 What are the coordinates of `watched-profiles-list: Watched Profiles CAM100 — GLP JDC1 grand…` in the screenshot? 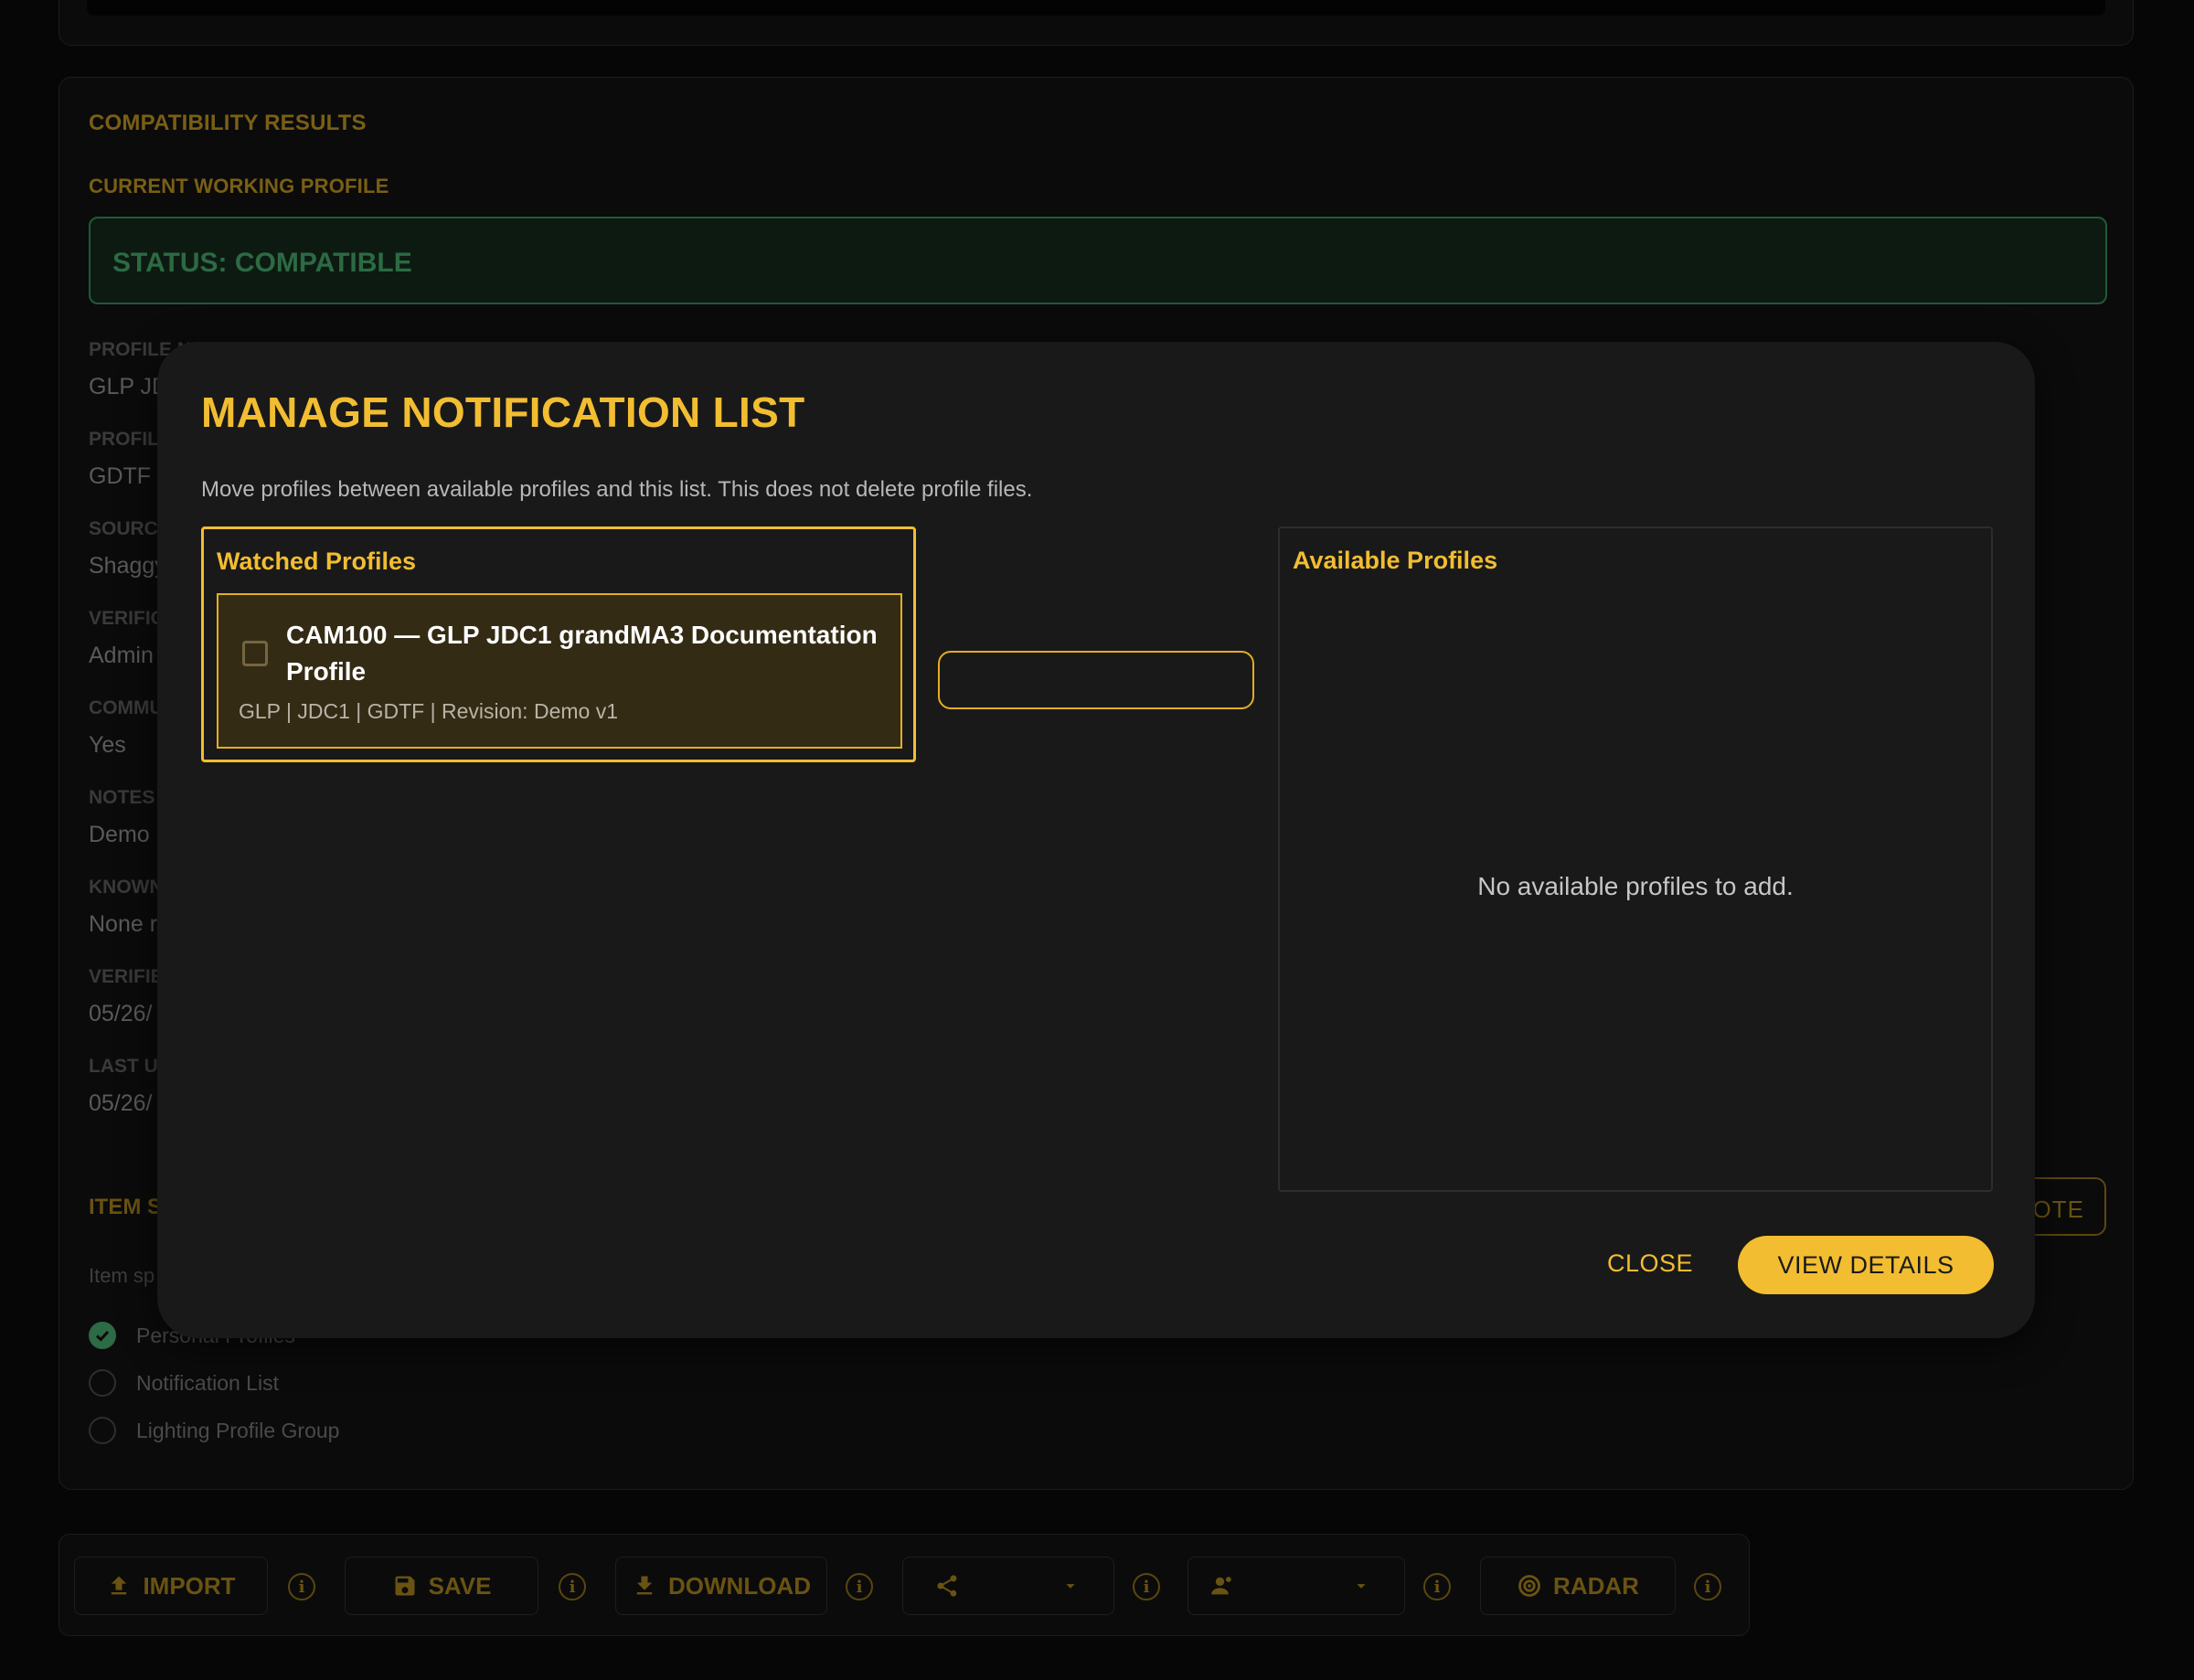 It's located at (558, 644).